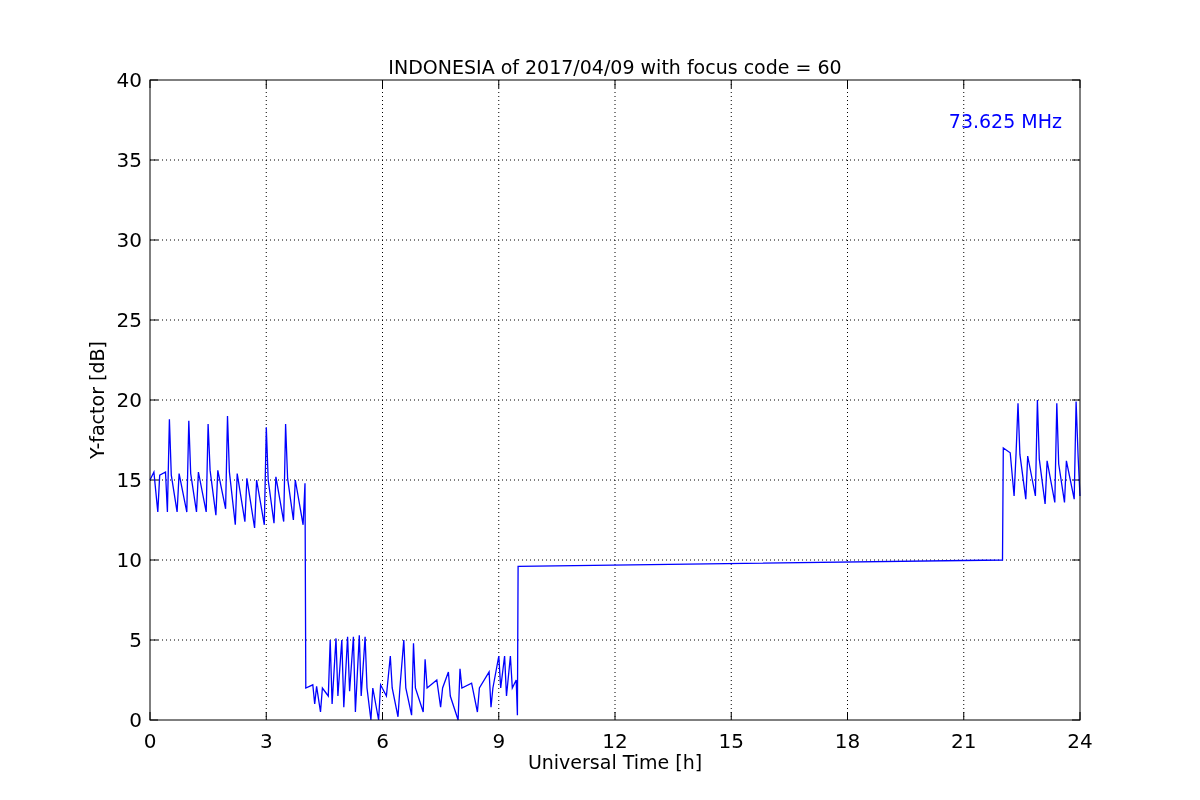  Describe the element at coordinates (382, 741) in the screenshot. I see `x-tick-label: 6` at that location.